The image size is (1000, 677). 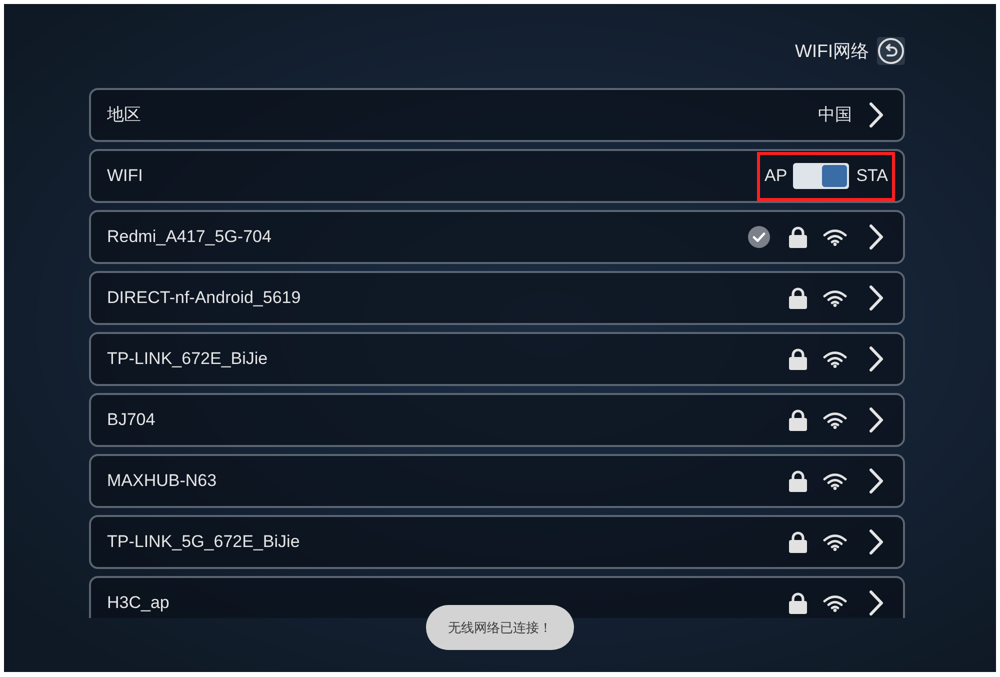 I want to click on settings-row: 地区 中国, so click(x=497, y=115).